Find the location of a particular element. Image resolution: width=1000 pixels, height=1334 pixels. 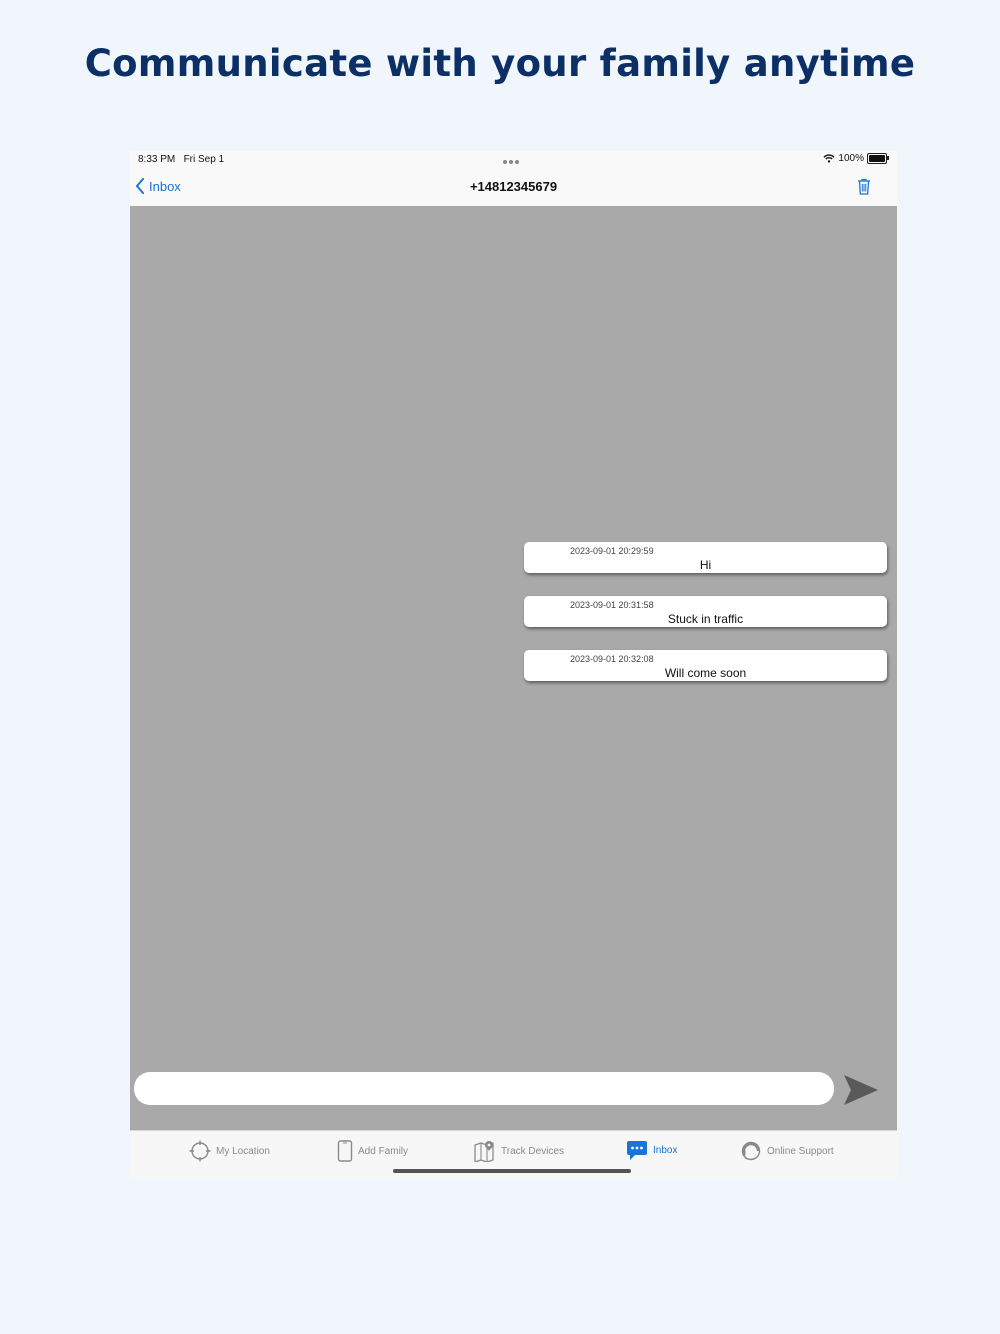

message-timestamp: 2023-09-01 20:29:59 is located at coordinates (612, 551).